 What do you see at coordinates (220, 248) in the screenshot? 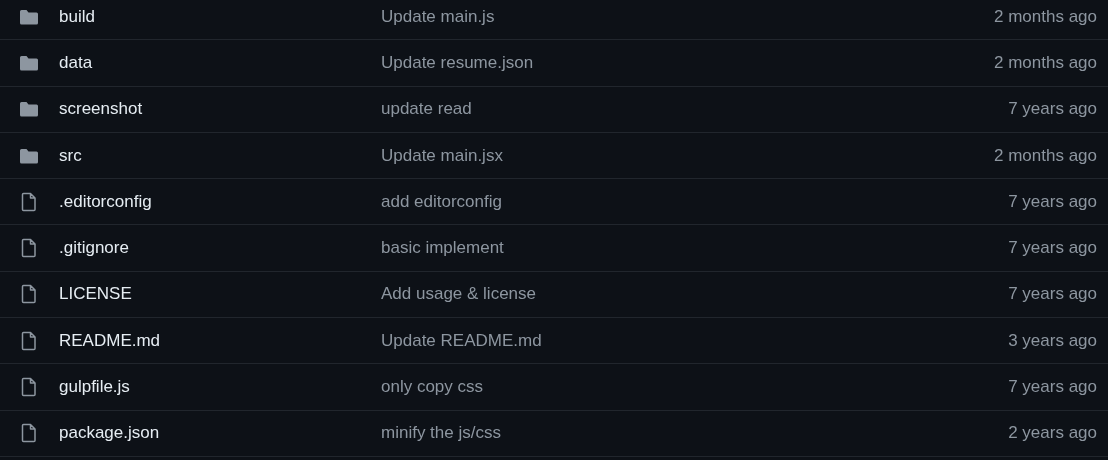
I see `file-name-link: .gitignore` at bounding box center [220, 248].